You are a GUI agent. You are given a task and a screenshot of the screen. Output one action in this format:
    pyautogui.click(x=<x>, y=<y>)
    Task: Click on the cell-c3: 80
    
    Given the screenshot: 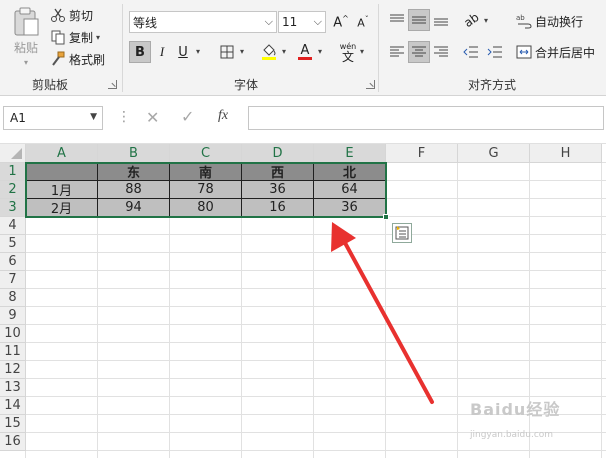 What is the action you would take?
    pyautogui.click(x=206, y=208)
    